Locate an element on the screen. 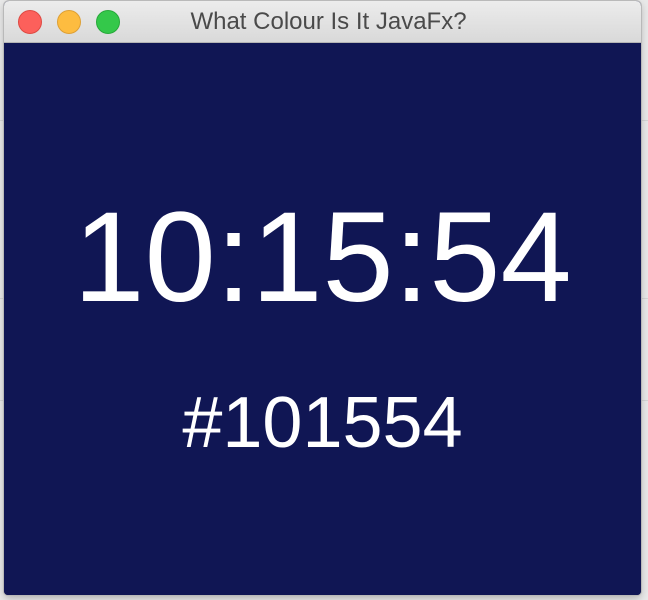 This screenshot has height=600, width=648. hex-colour-display: #101554 is located at coordinates (322, 423).